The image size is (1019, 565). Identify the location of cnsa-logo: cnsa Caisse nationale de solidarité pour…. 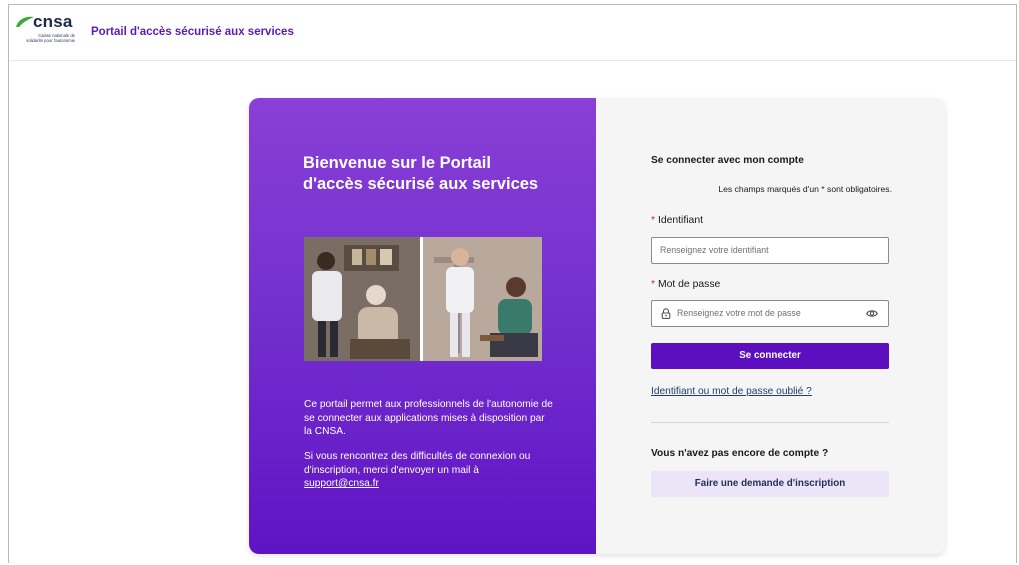
(44, 34).